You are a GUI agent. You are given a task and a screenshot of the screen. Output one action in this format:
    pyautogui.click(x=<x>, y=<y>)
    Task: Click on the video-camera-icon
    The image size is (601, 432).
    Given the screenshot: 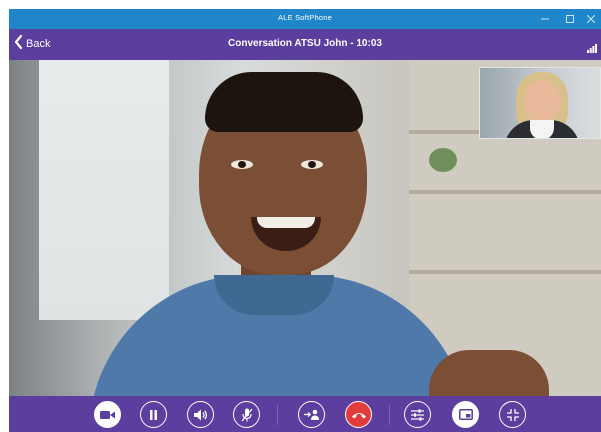 What is the action you would take?
    pyautogui.click(x=107, y=415)
    